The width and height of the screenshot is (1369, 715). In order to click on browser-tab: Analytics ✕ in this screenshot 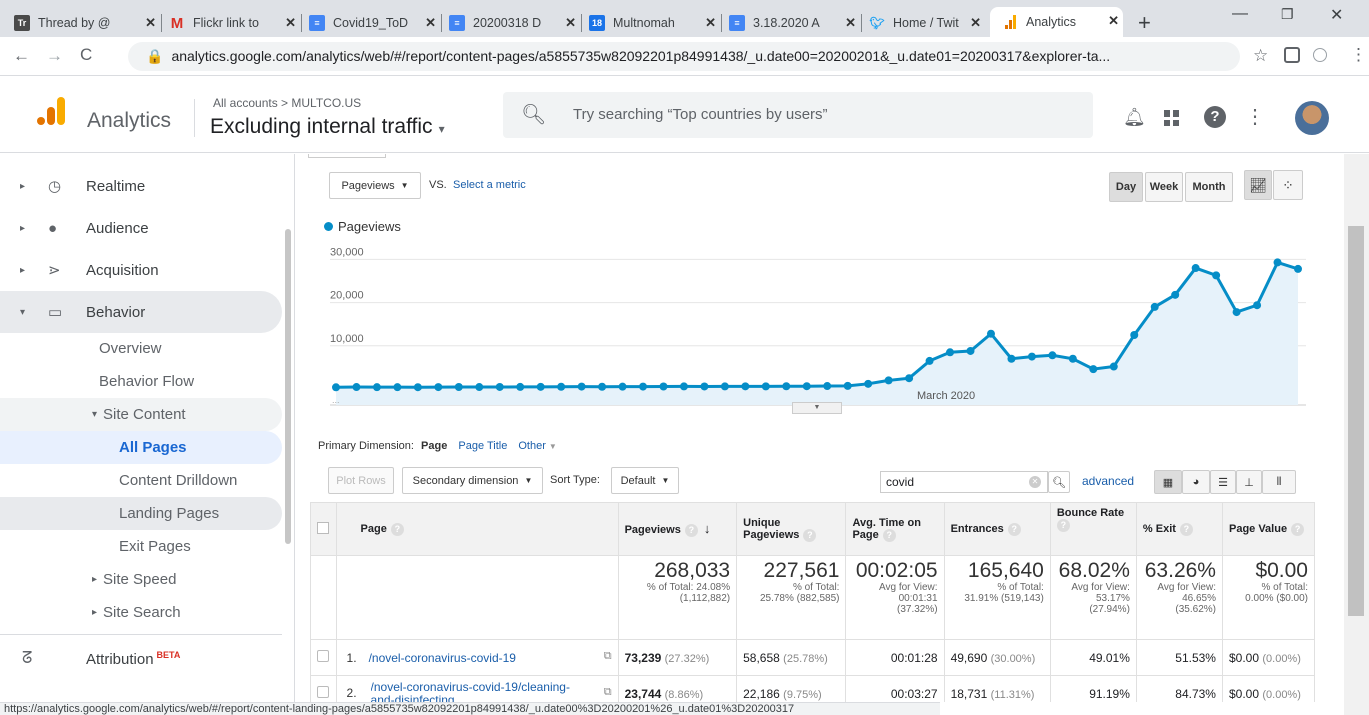, I will do `click(1056, 22)`.